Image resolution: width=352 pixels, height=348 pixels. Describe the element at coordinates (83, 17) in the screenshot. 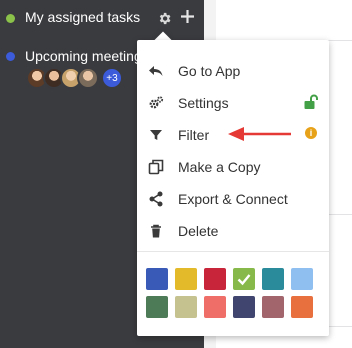

I see `sidebar-item-label: My assigned tasks` at that location.